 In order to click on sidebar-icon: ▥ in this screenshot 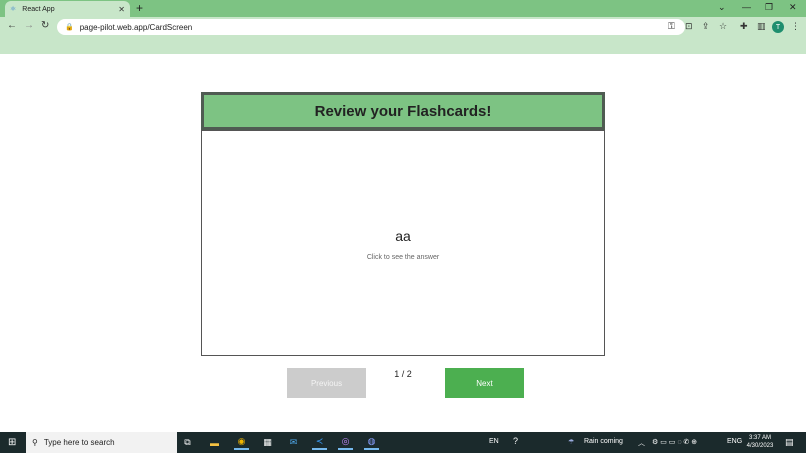, I will do `click(761, 26)`.